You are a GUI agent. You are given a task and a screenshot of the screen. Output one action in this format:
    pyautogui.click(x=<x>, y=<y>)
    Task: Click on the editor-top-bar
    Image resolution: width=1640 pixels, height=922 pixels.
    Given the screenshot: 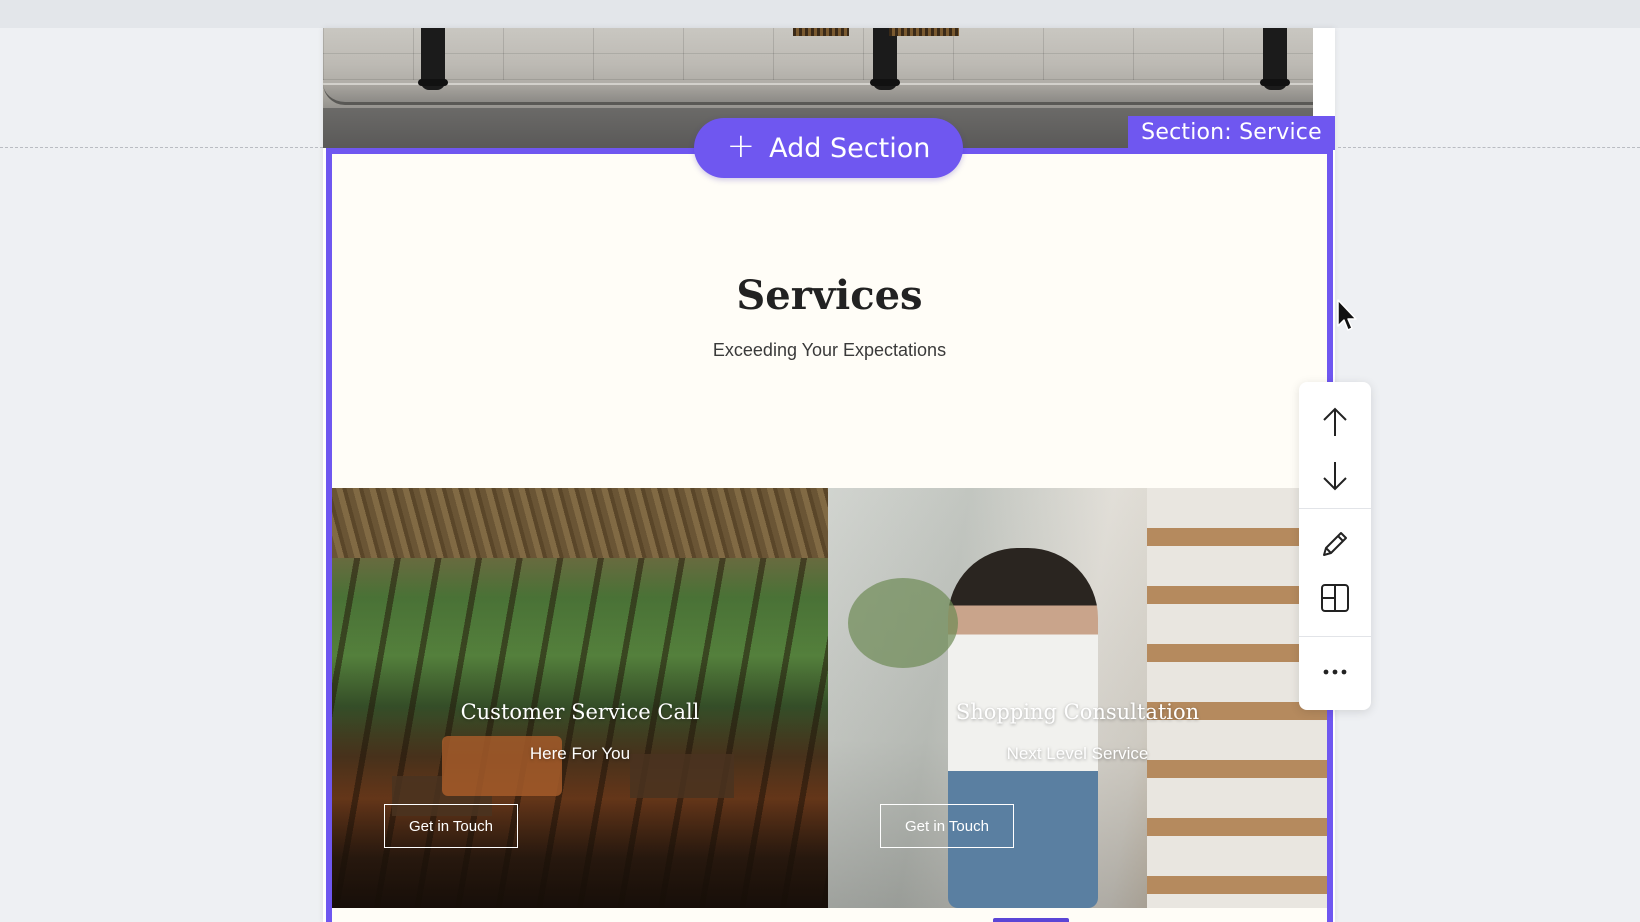 What is the action you would take?
    pyautogui.click(x=820, y=14)
    